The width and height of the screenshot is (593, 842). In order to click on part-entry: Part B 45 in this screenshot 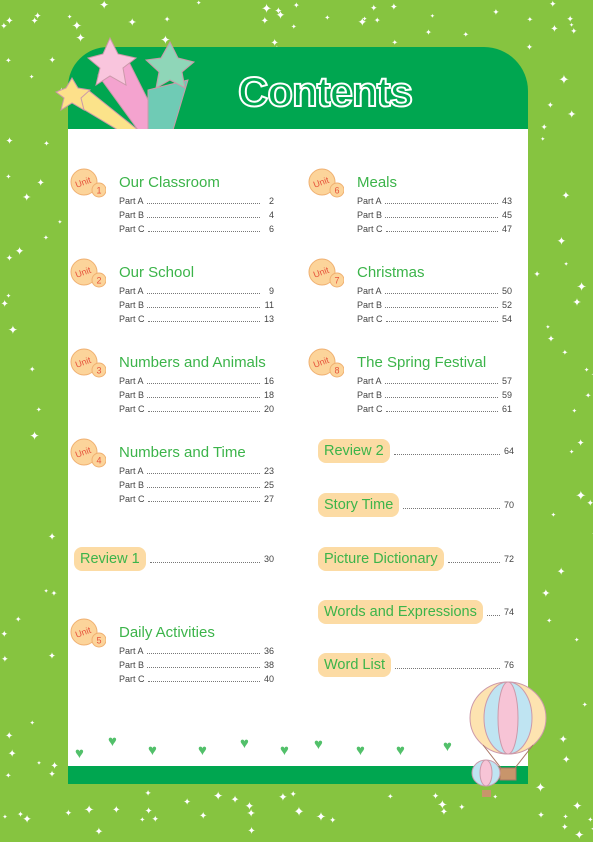, I will do `click(434, 215)`.